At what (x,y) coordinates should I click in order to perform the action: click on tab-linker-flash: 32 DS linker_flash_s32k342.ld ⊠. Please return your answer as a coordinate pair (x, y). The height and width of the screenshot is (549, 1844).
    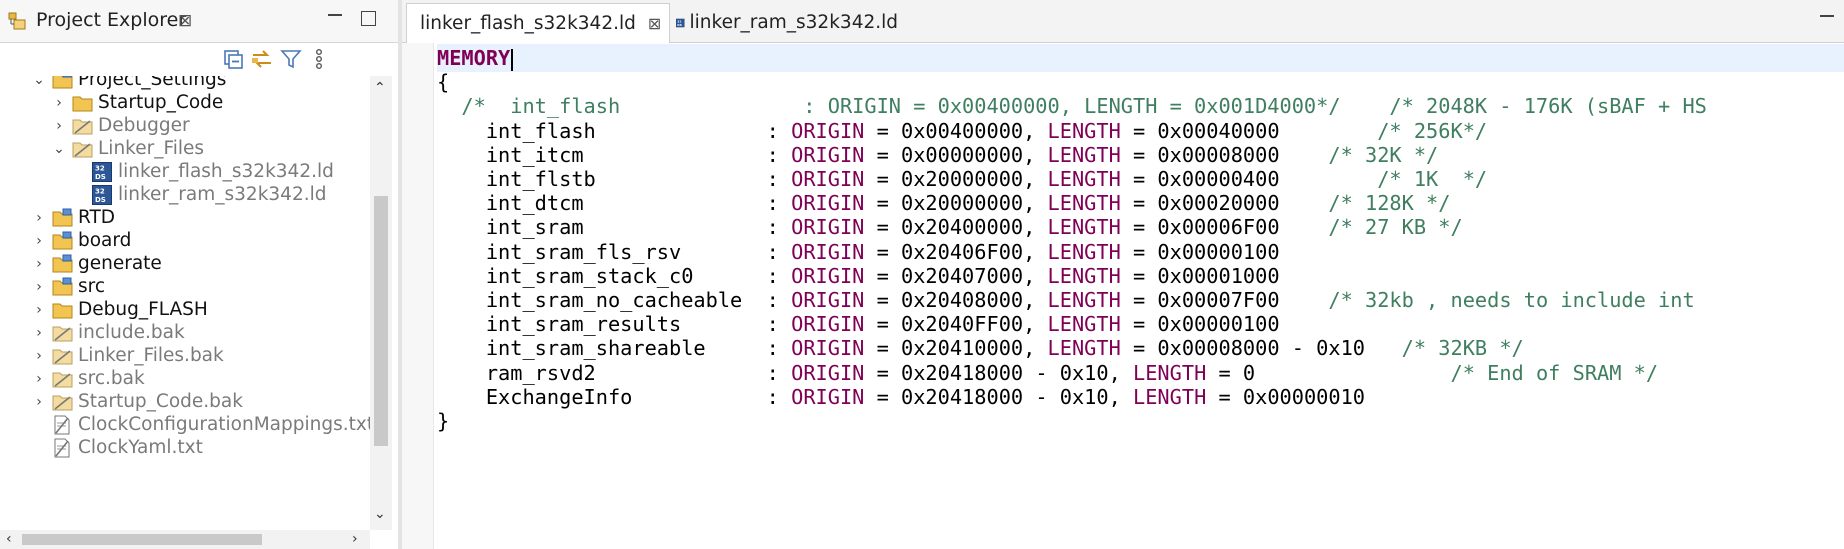
    Looking at the image, I should click on (538, 23).